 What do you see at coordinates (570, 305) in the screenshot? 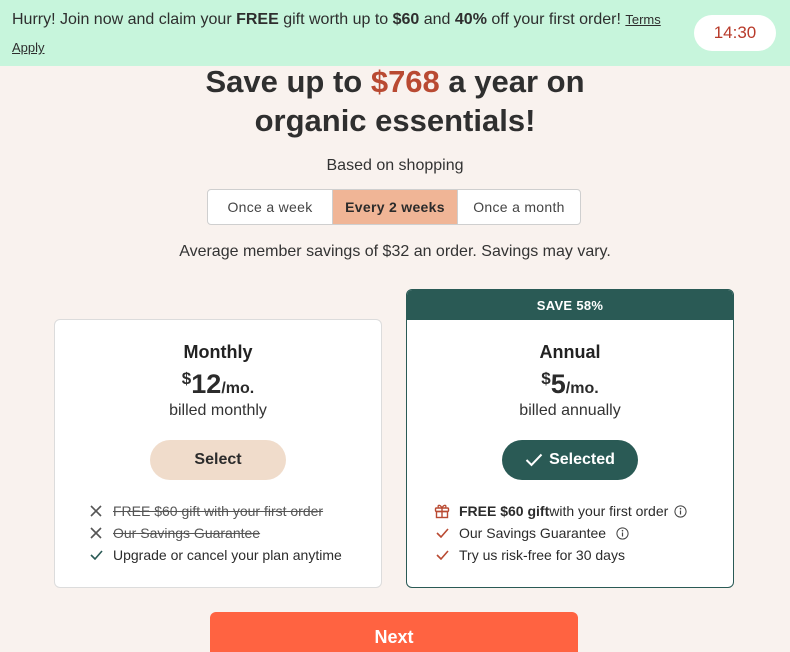
I see `save-badge: SAVE 58%` at bounding box center [570, 305].